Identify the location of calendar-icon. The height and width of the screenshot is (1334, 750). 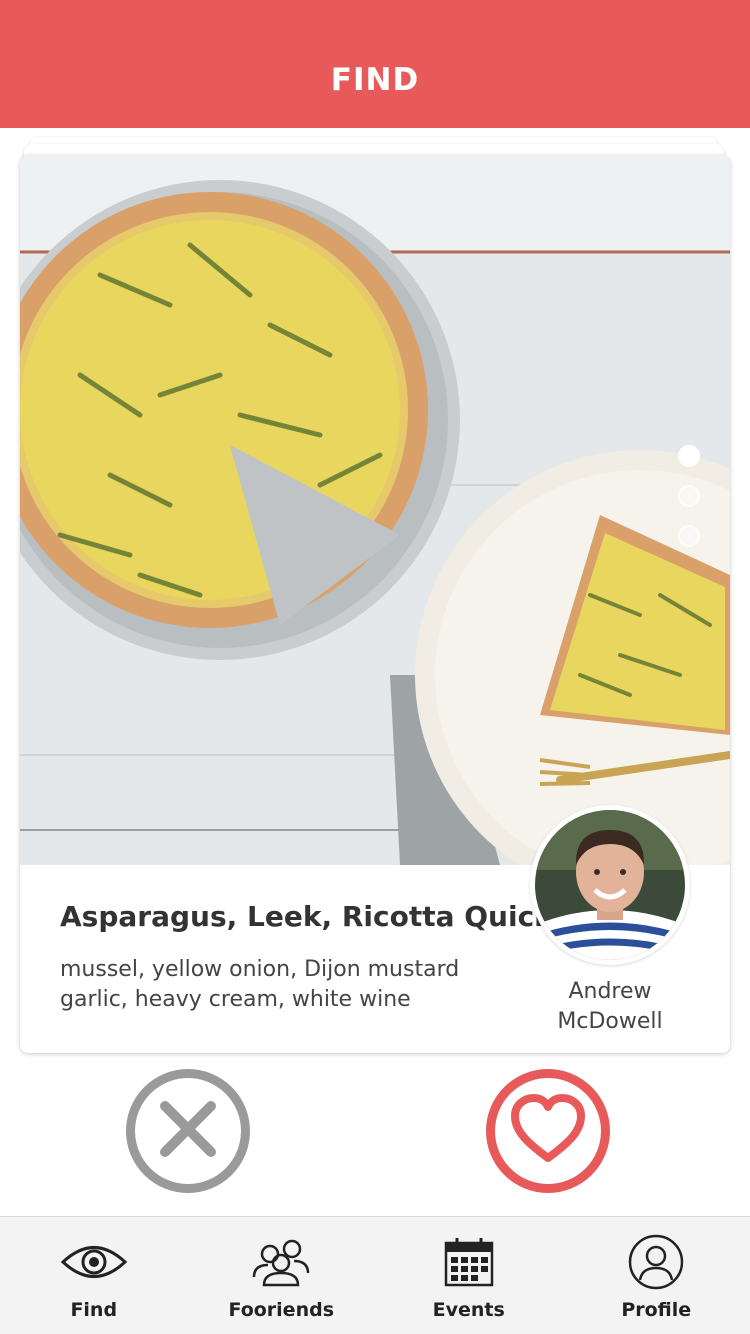
(469, 1262).